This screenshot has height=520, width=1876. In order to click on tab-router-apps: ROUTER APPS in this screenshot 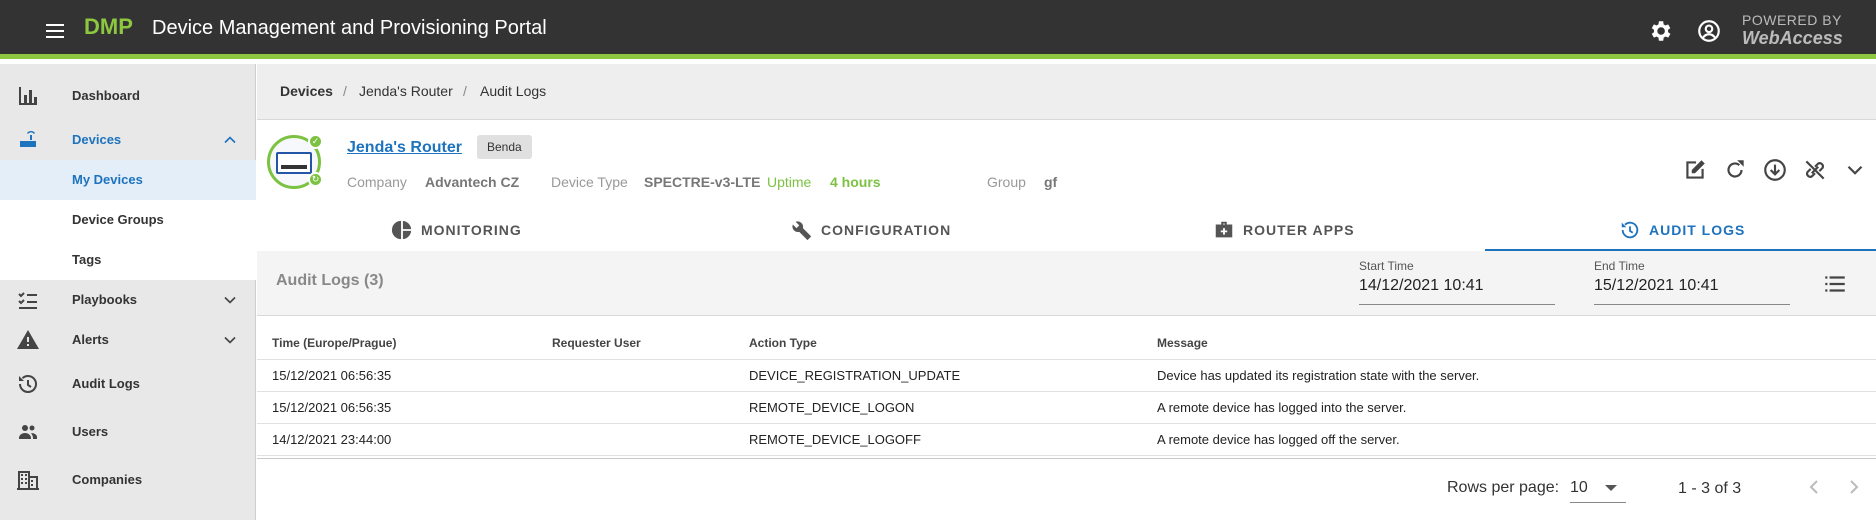, I will do `click(1267, 230)`.